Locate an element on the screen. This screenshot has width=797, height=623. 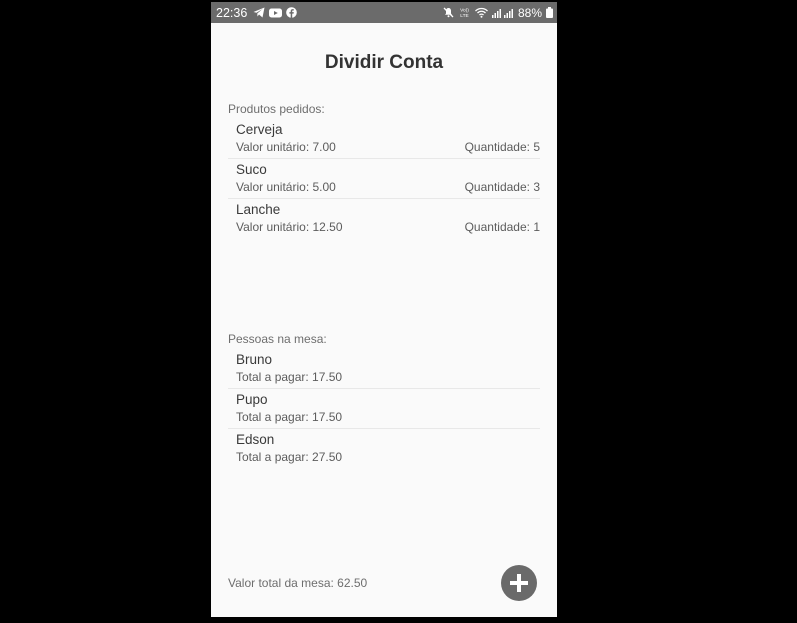
person-item: Pupo Total a pagar: 17.50 is located at coordinates (384, 409).